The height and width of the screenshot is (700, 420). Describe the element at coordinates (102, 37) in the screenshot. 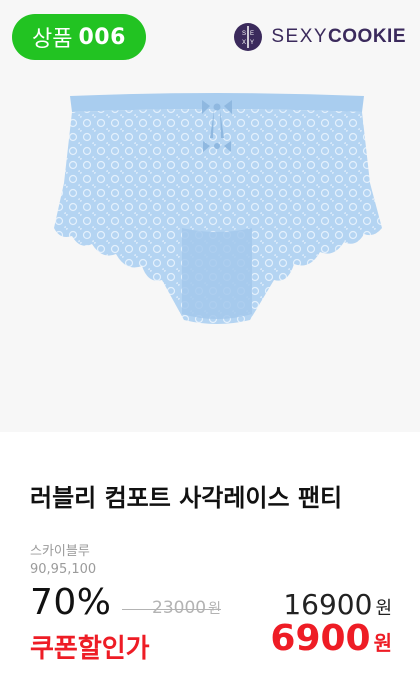

I see `badge-number: 006` at that location.